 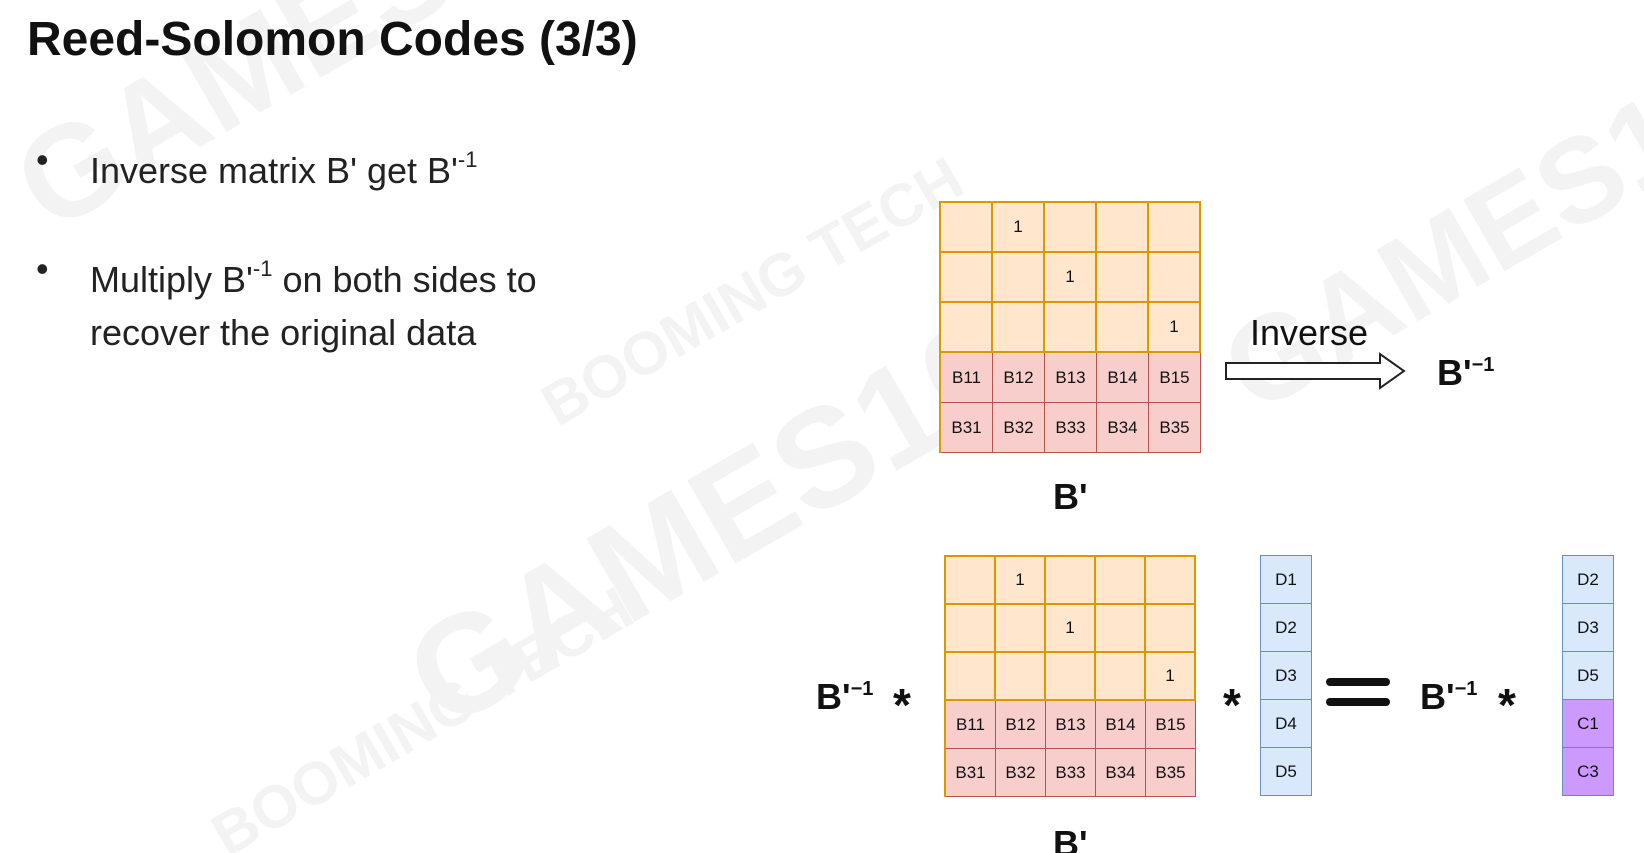 What do you see at coordinates (1454, 372) in the screenshot?
I see `inverse-result-base: B'` at bounding box center [1454, 372].